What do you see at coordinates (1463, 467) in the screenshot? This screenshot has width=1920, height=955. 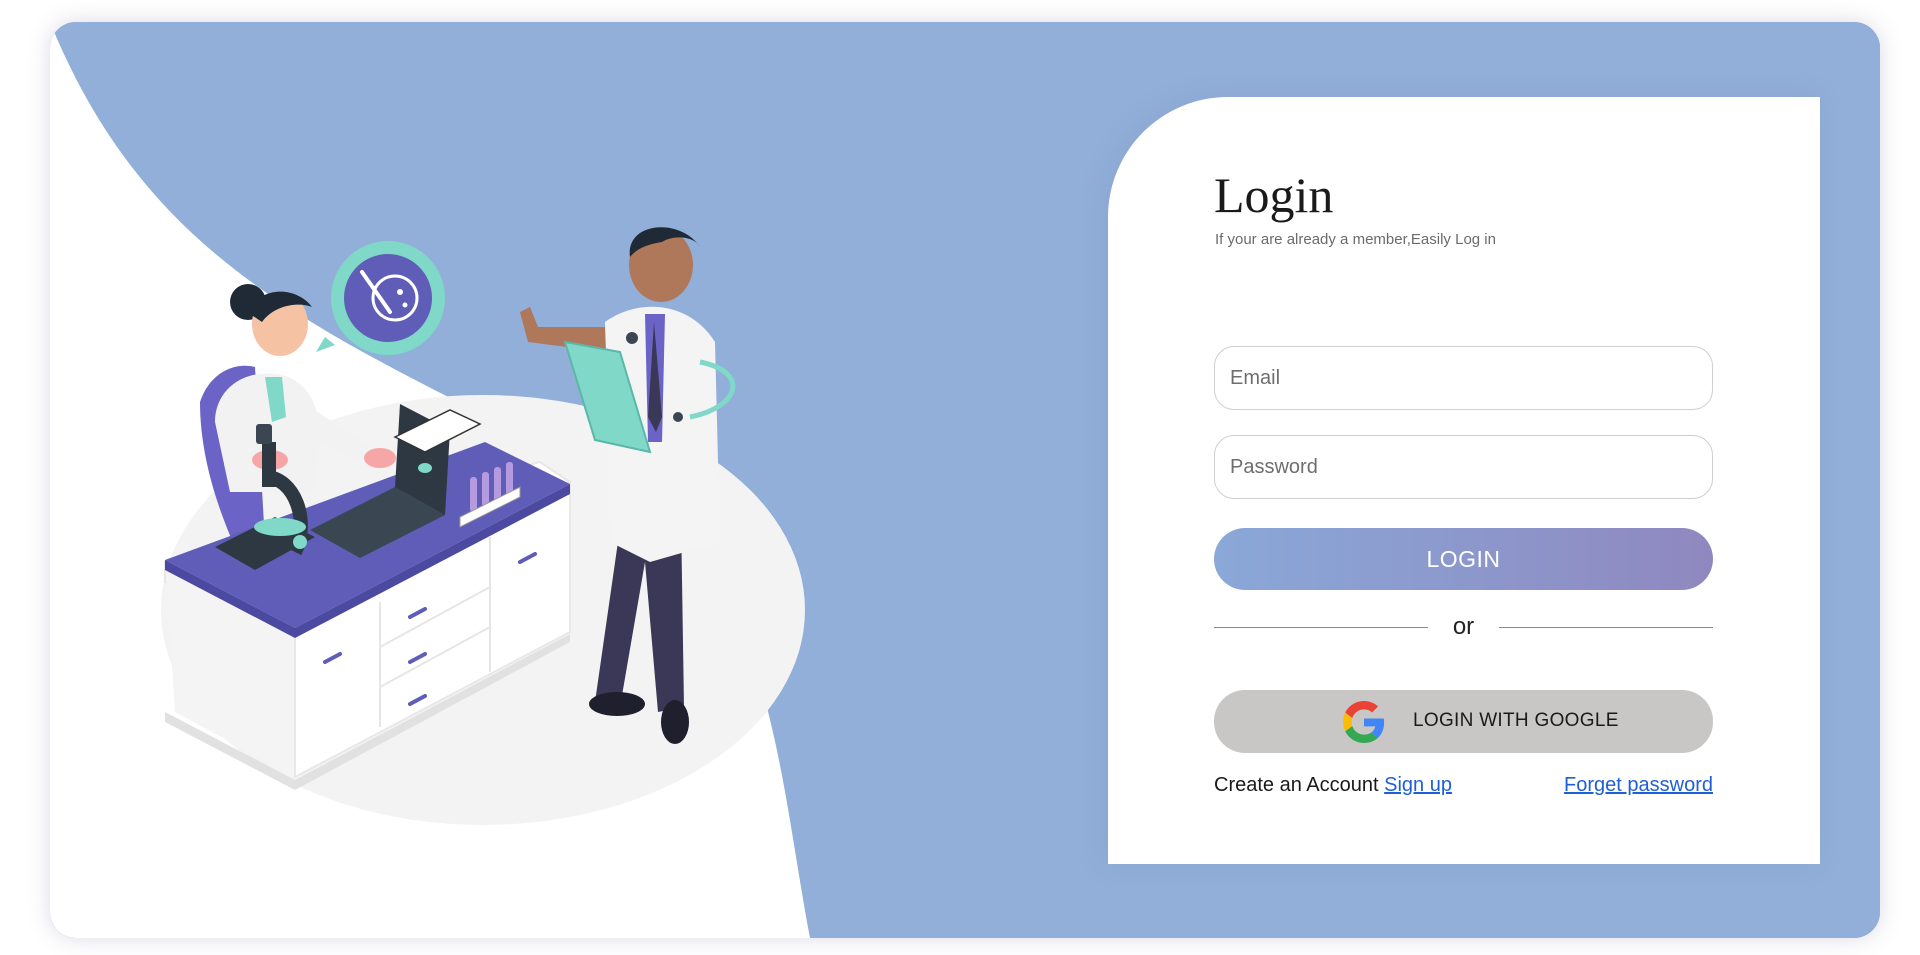 I see `password-field` at bounding box center [1463, 467].